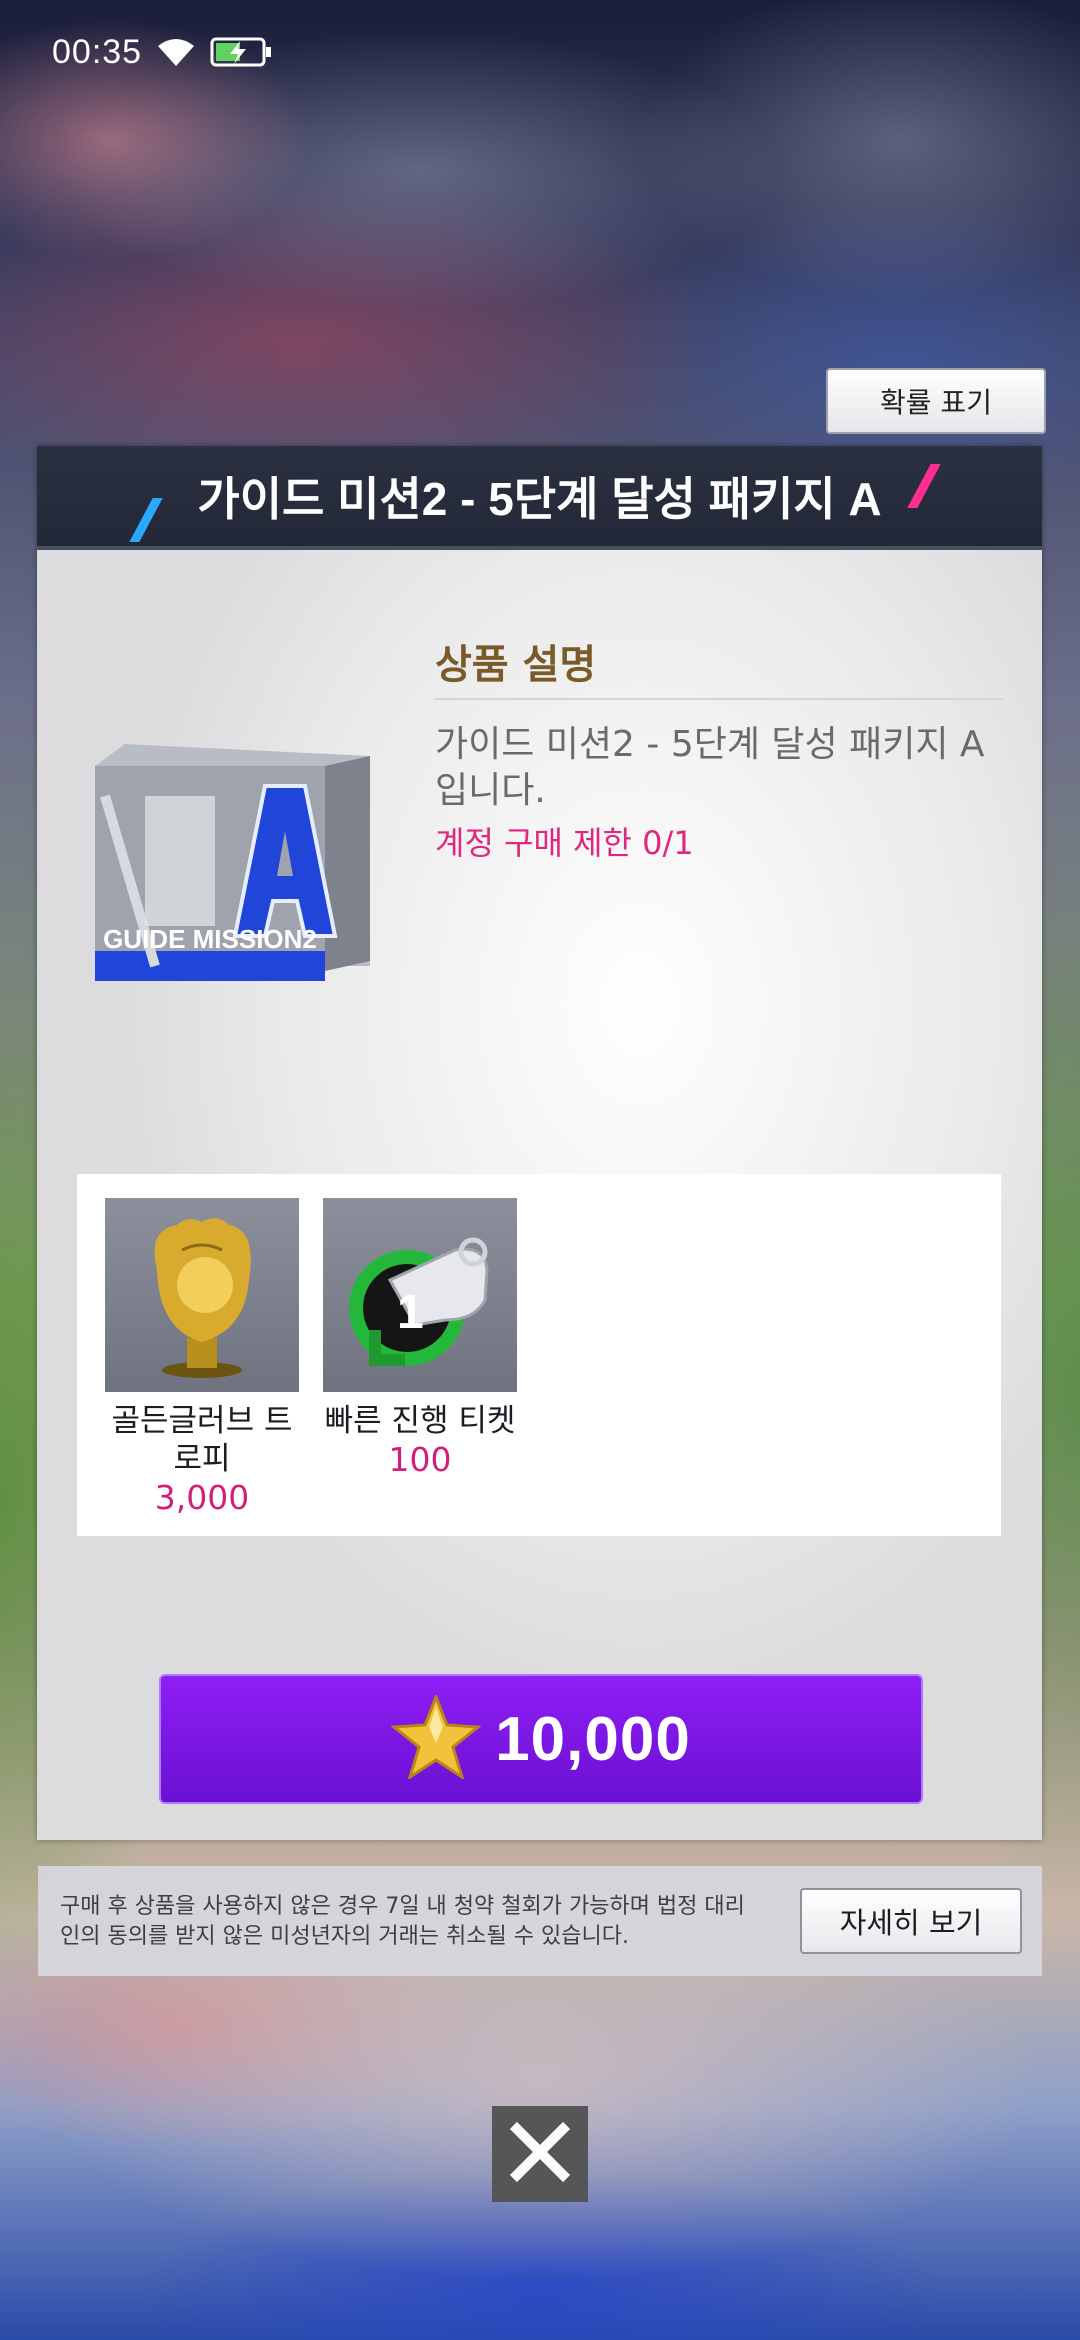  What do you see at coordinates (710, 767) in the screenshot?
I see `description-text: 가이드 미션2 - 5단계 달성 패키지 A입니다.` at bounding box center [710, 767].